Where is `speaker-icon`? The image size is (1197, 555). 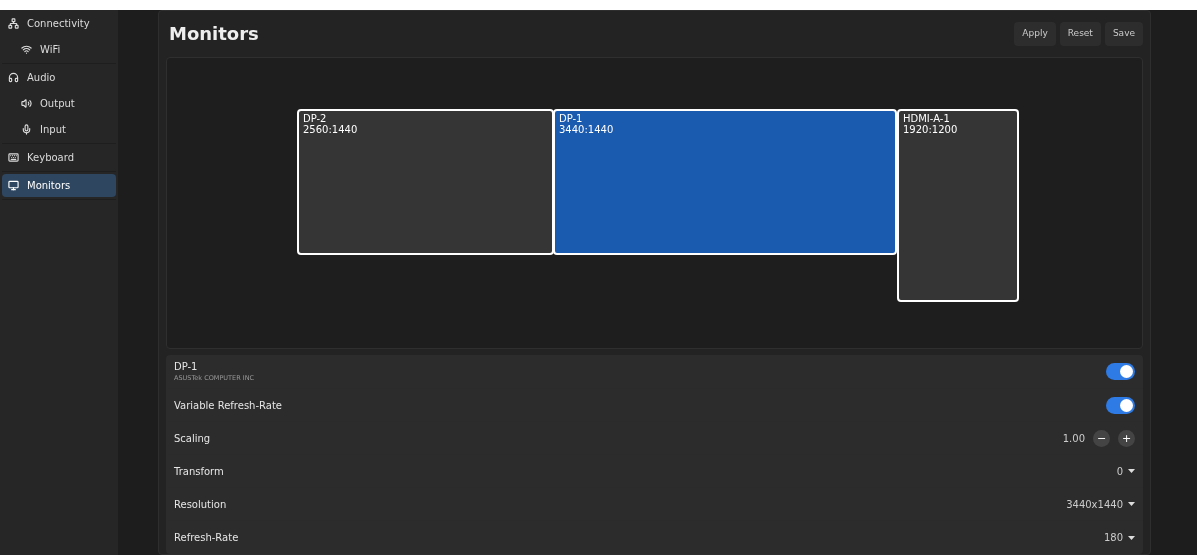
speaker-icon is located at coordinates (26, 103).